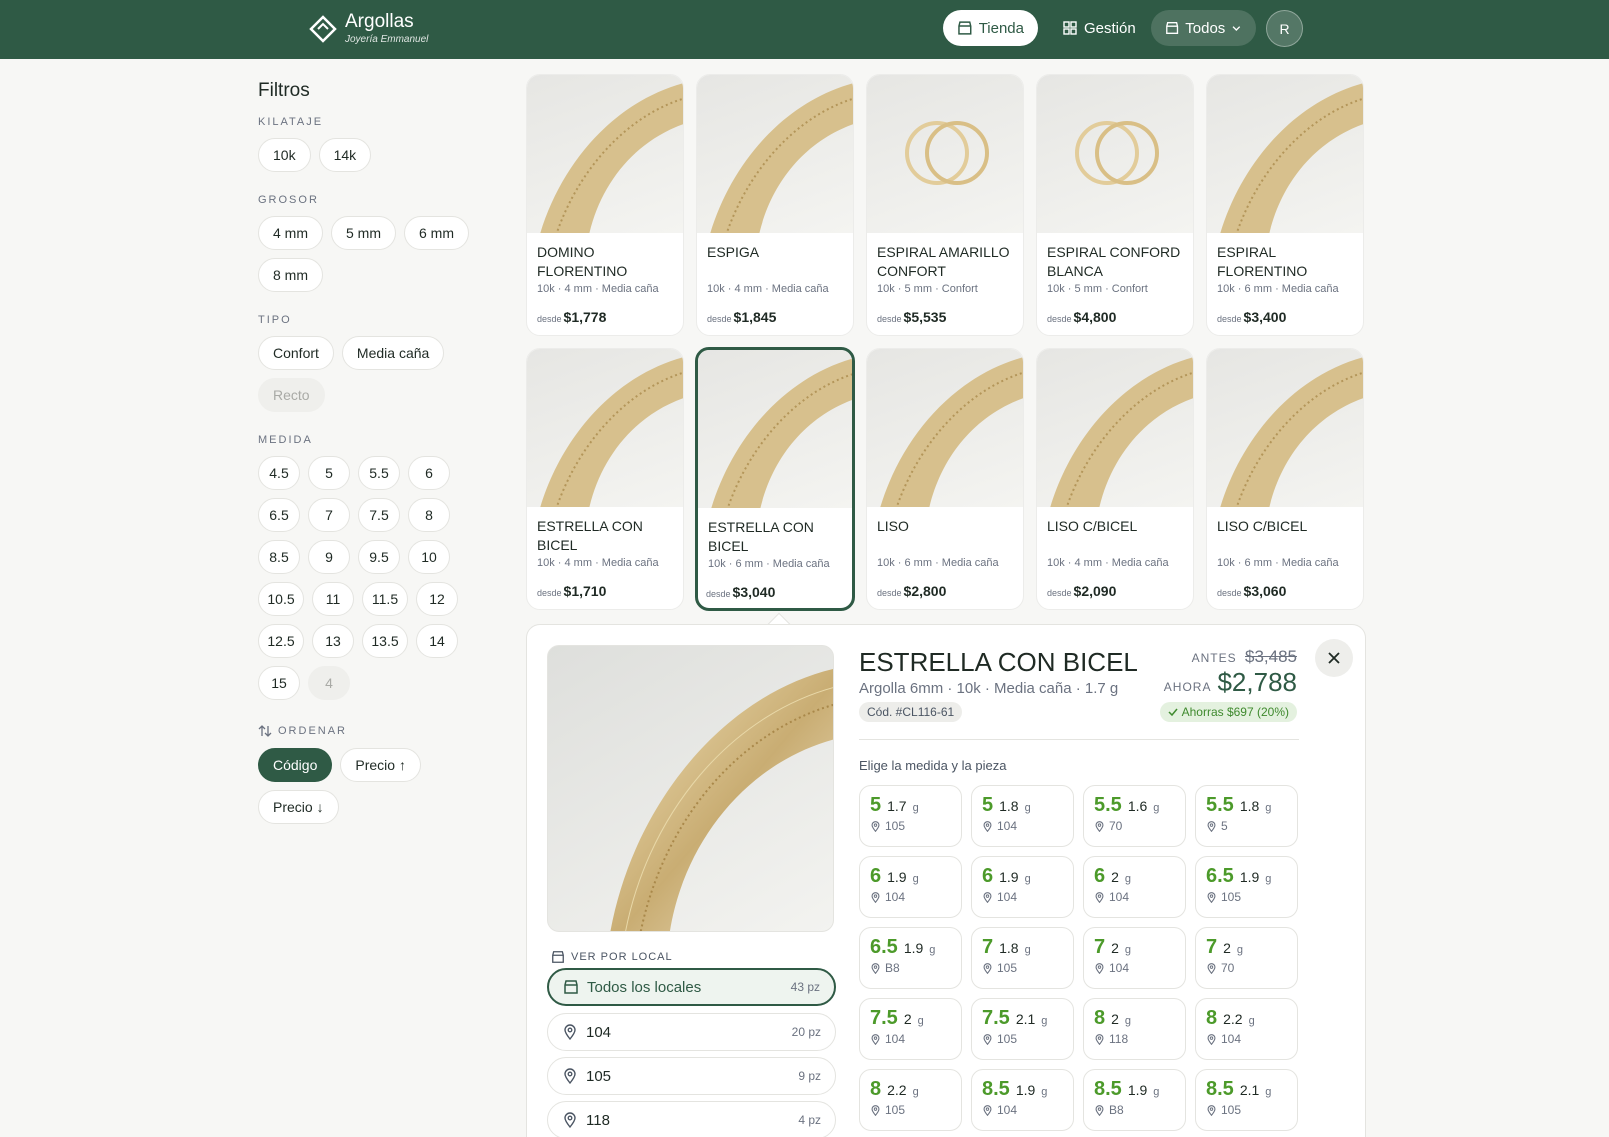  Describe the element at coordinates (1059, 593) in the screenshot. I see `price-prefix: desde` at that location.